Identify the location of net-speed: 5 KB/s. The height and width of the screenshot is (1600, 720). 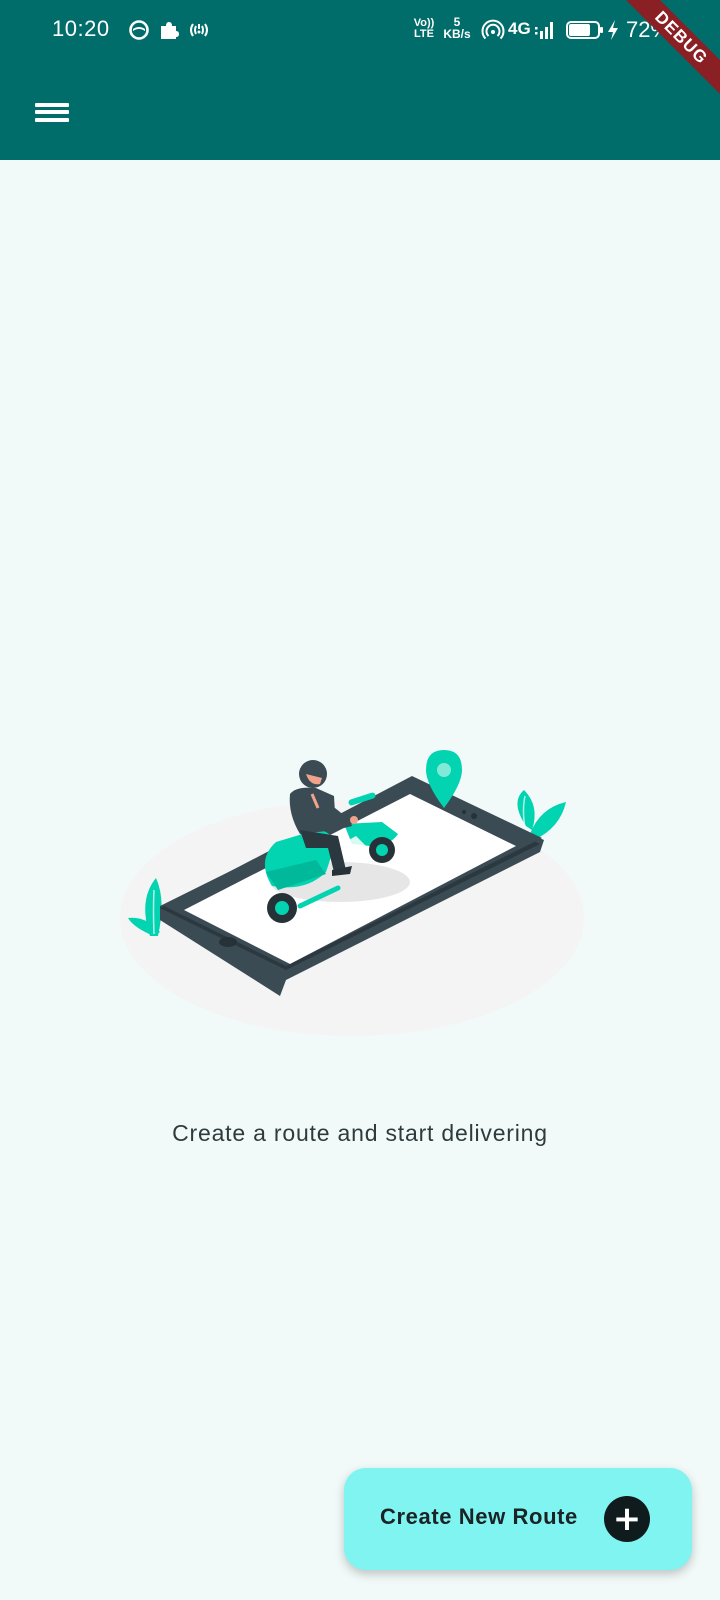
(457, 28).